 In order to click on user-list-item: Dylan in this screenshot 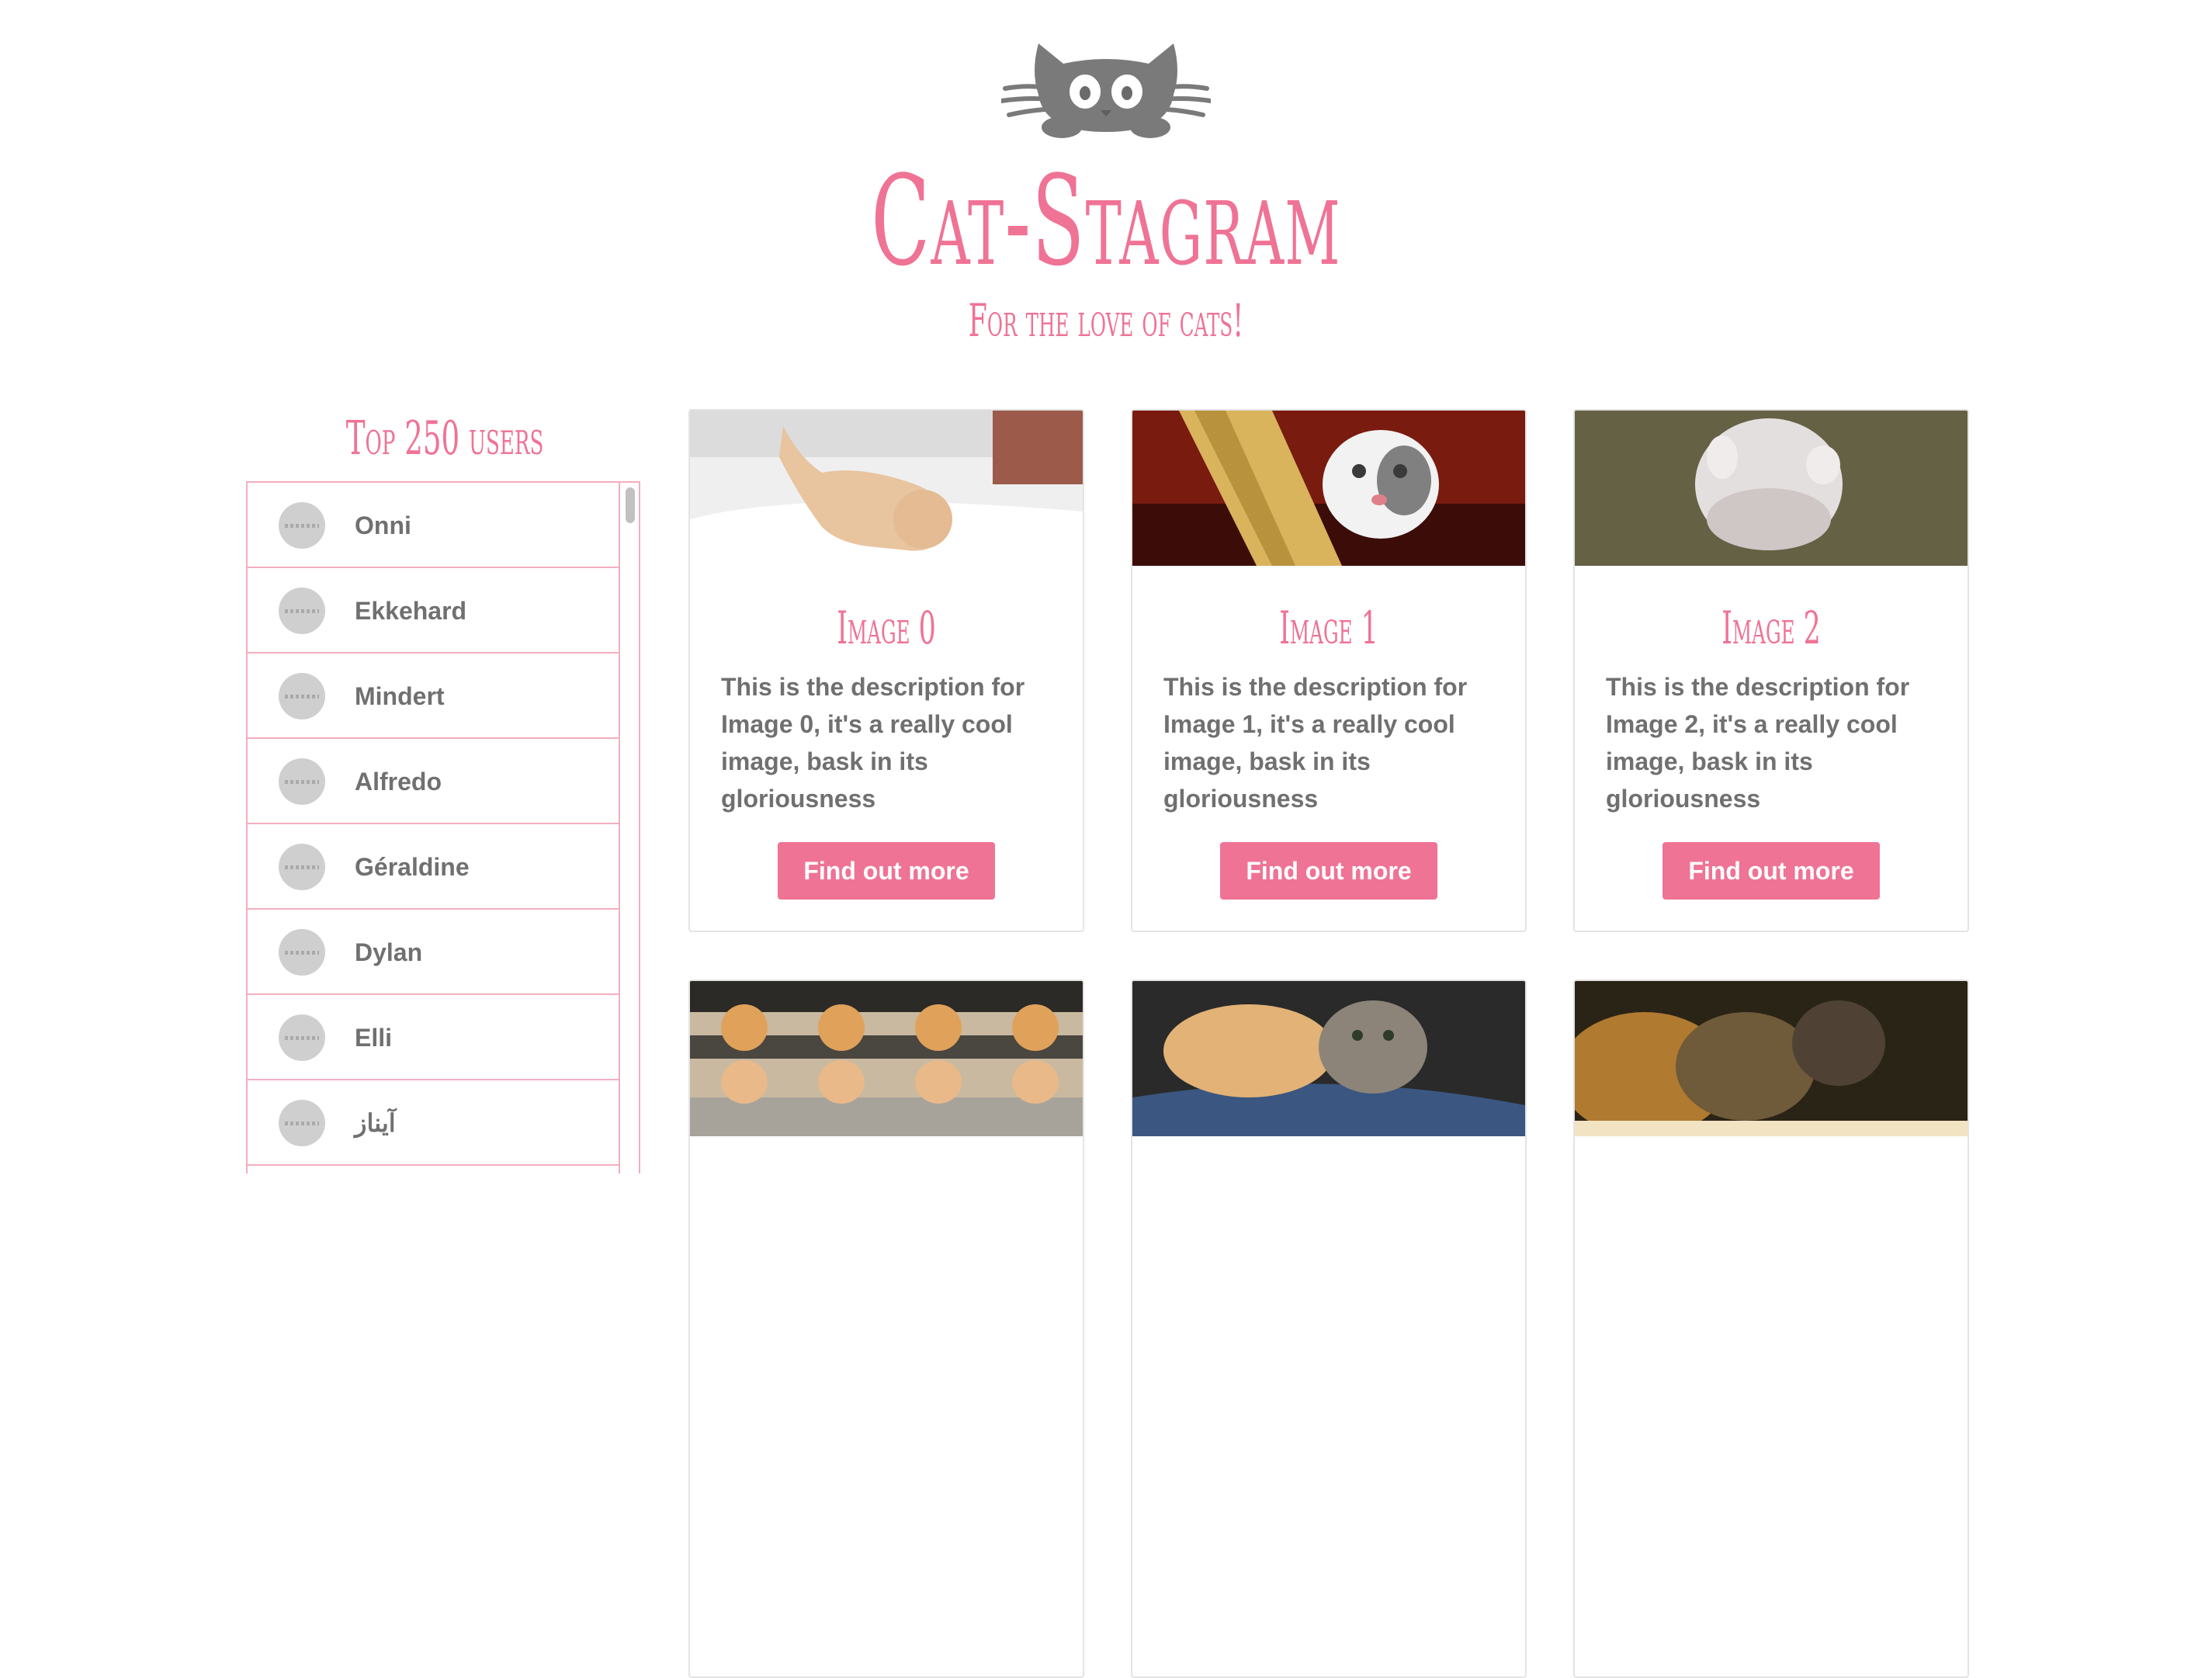, I will do `click(434, 952)`.